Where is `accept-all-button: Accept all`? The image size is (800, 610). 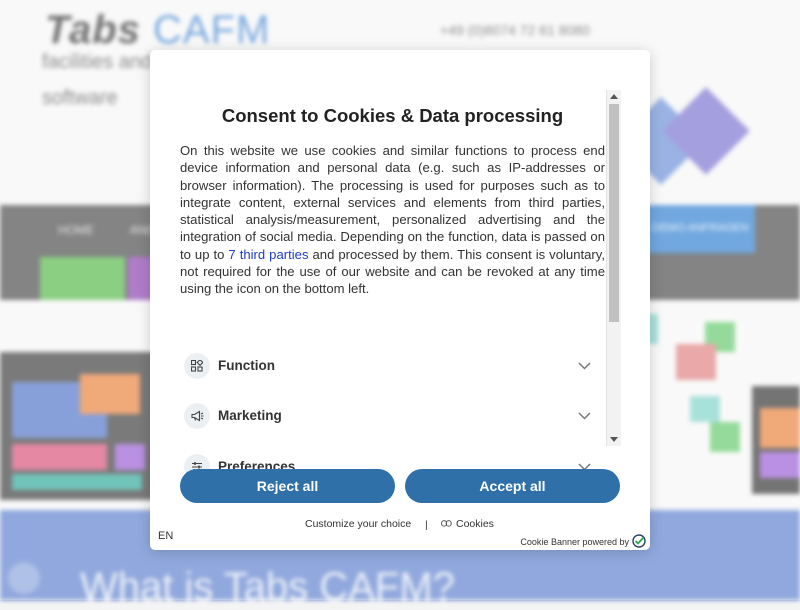
accept-all-button: Accept all is located at coordinates (512, 486).